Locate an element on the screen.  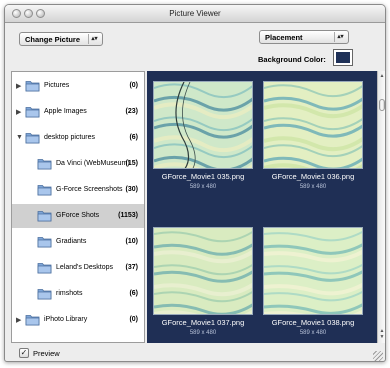
background-color-label: Background Color: is located at coordinates (292, 59).